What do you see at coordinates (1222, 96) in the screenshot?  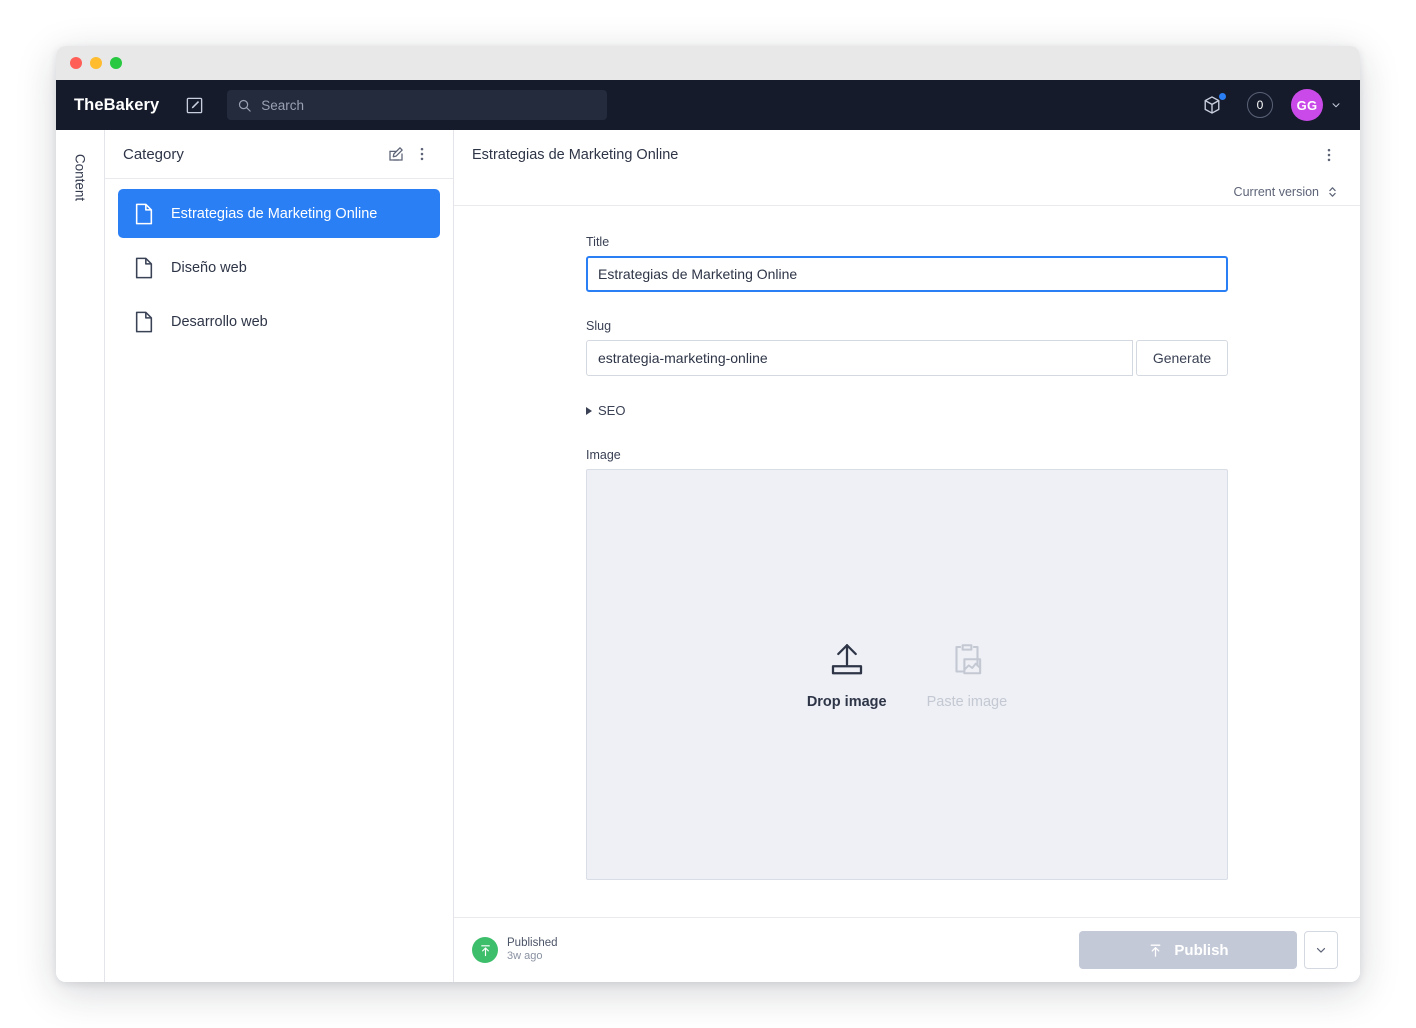 I see `package-notification-dot` at bounding box center [1222, 96].